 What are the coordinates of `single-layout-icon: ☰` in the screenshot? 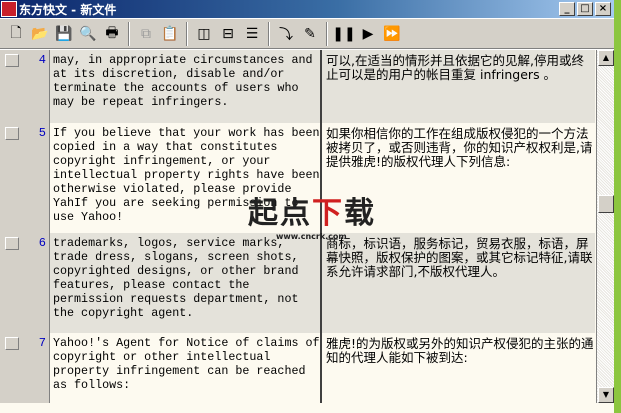 It's located at (252, 33).